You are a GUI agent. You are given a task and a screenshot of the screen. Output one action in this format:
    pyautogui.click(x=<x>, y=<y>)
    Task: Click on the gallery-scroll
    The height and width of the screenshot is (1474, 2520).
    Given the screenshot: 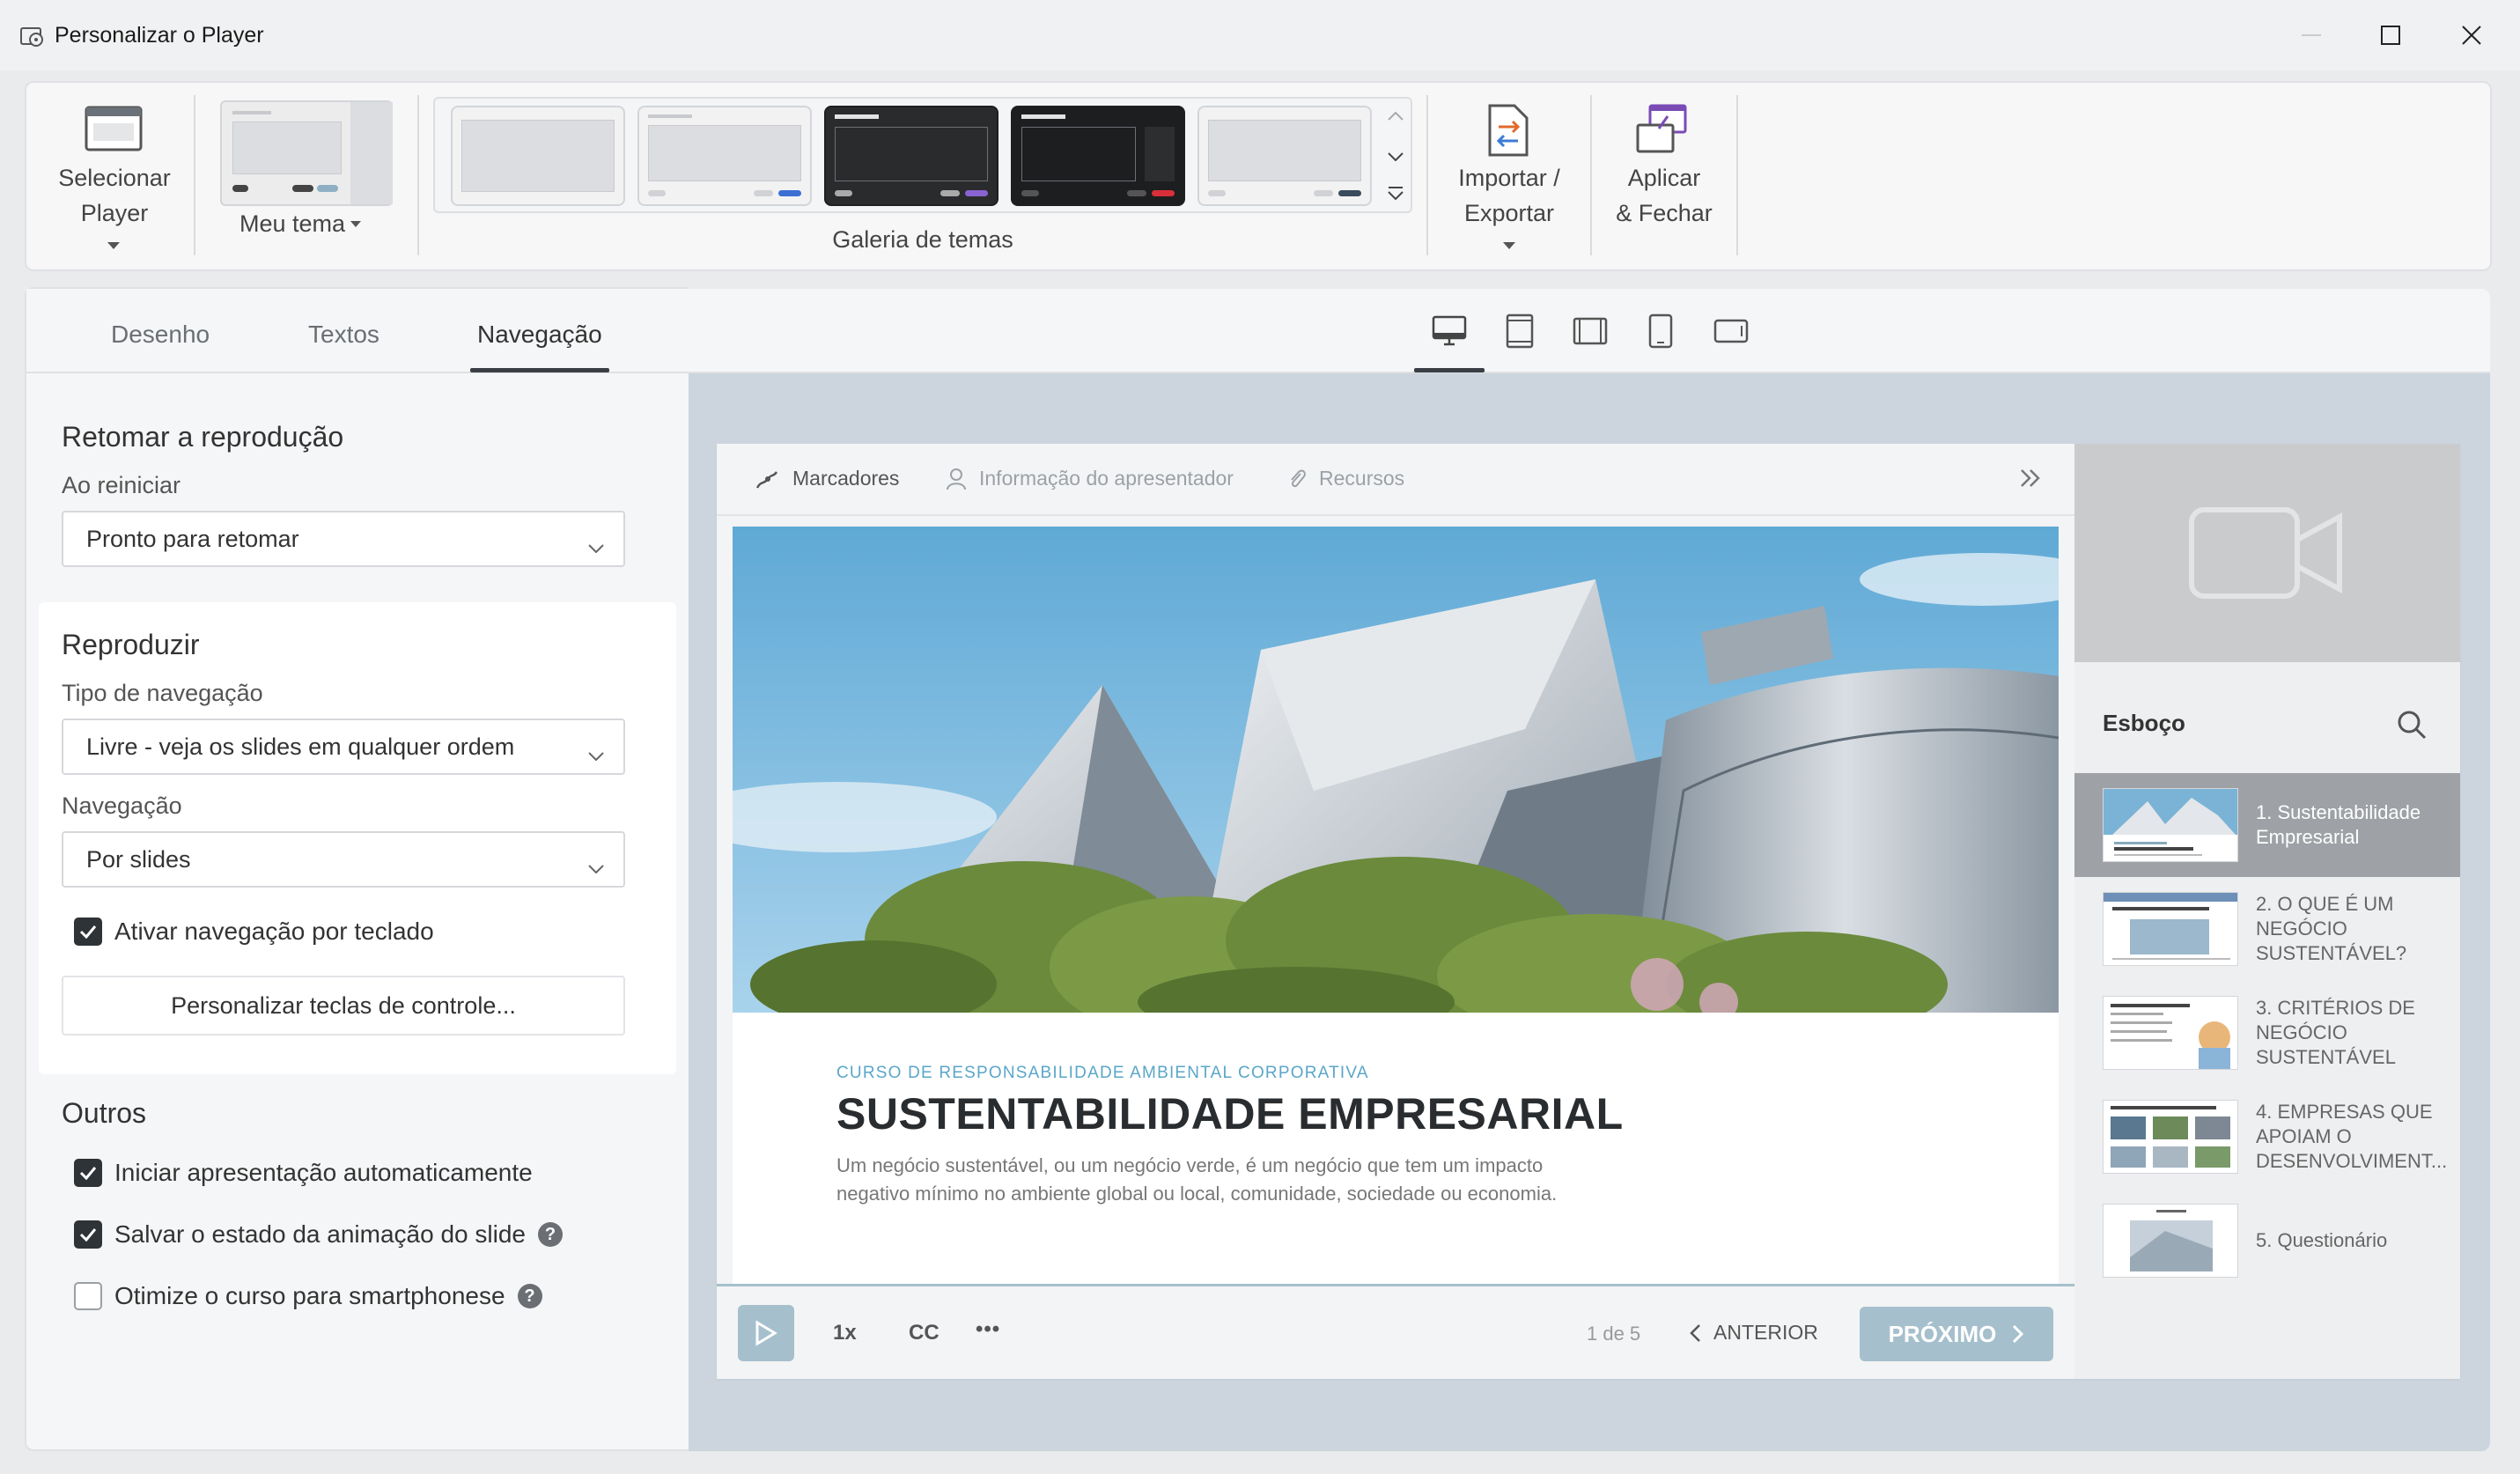 What is the action you would take?
    pyautogui.click(x=1395, y=156)
    